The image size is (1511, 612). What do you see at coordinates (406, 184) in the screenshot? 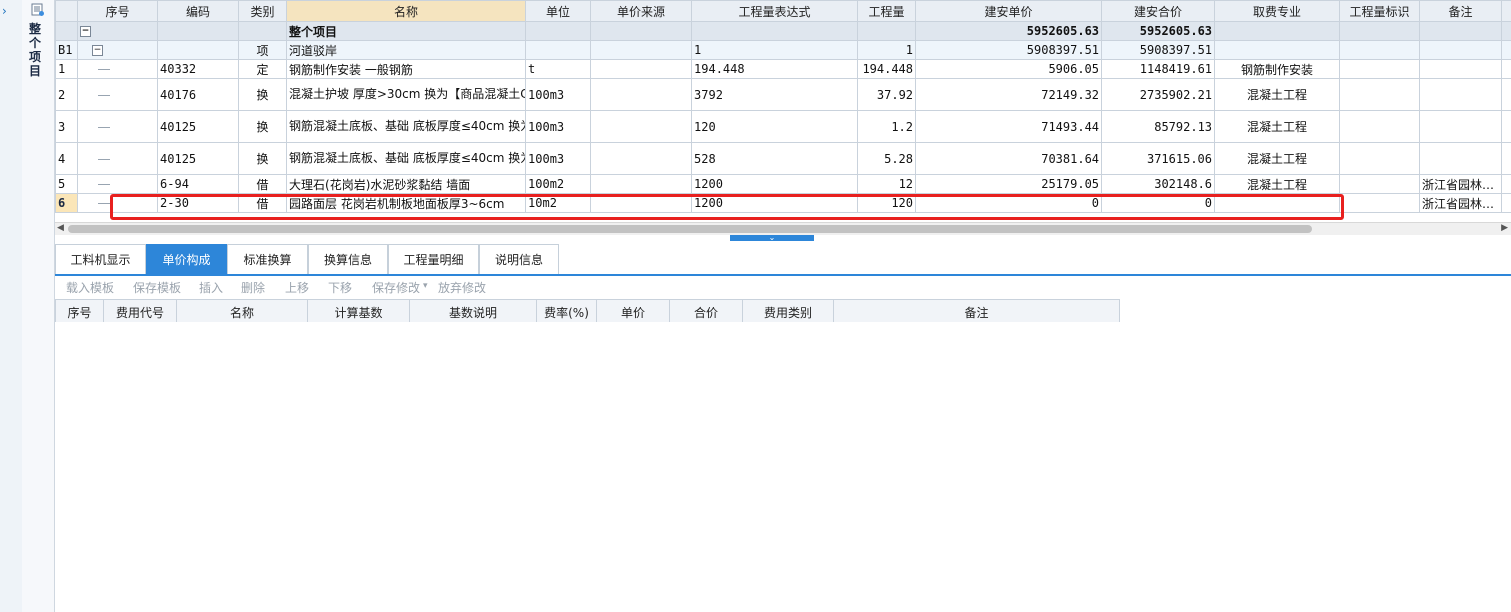
I see `row-name: 大理石(花岗岩)水泥砂浆黏结 墙面` at bounding box center [406, 184].